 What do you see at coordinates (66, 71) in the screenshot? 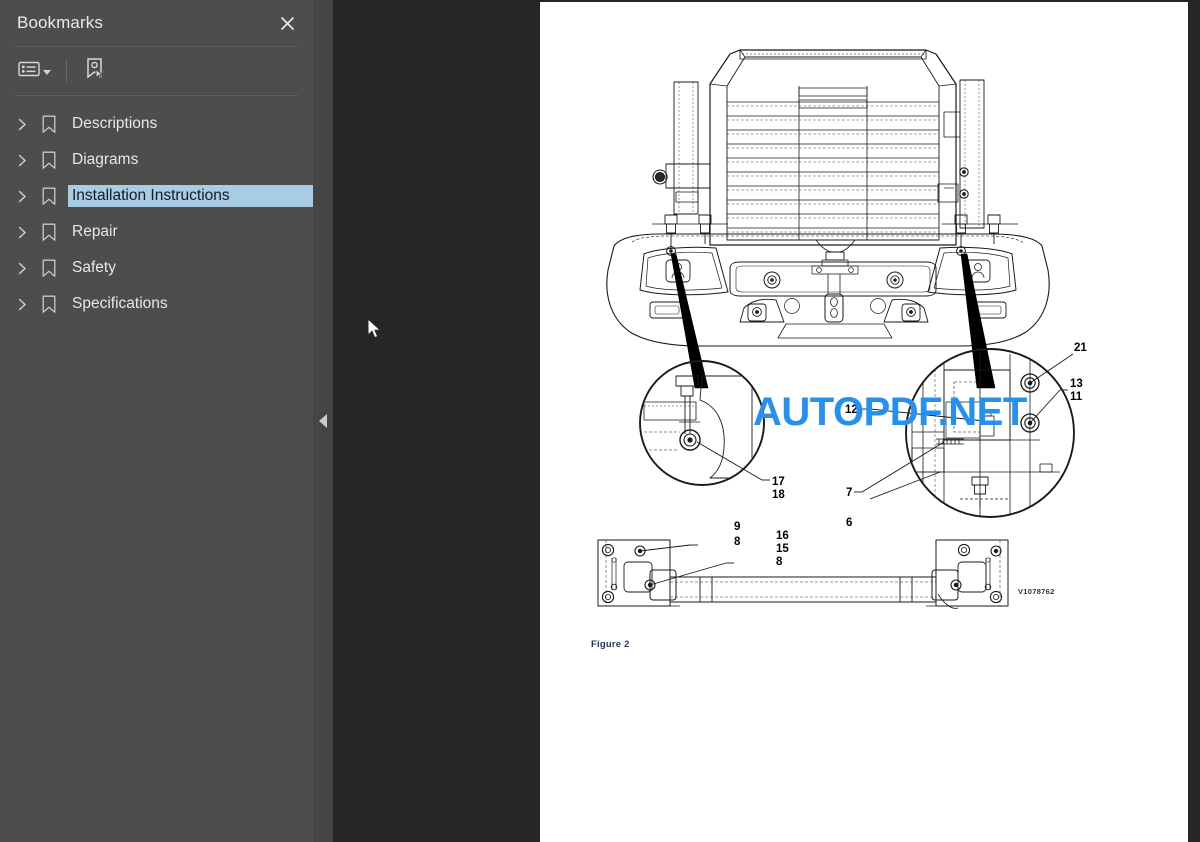
I see `toolbar-divider` at bounding box center [66, 71].